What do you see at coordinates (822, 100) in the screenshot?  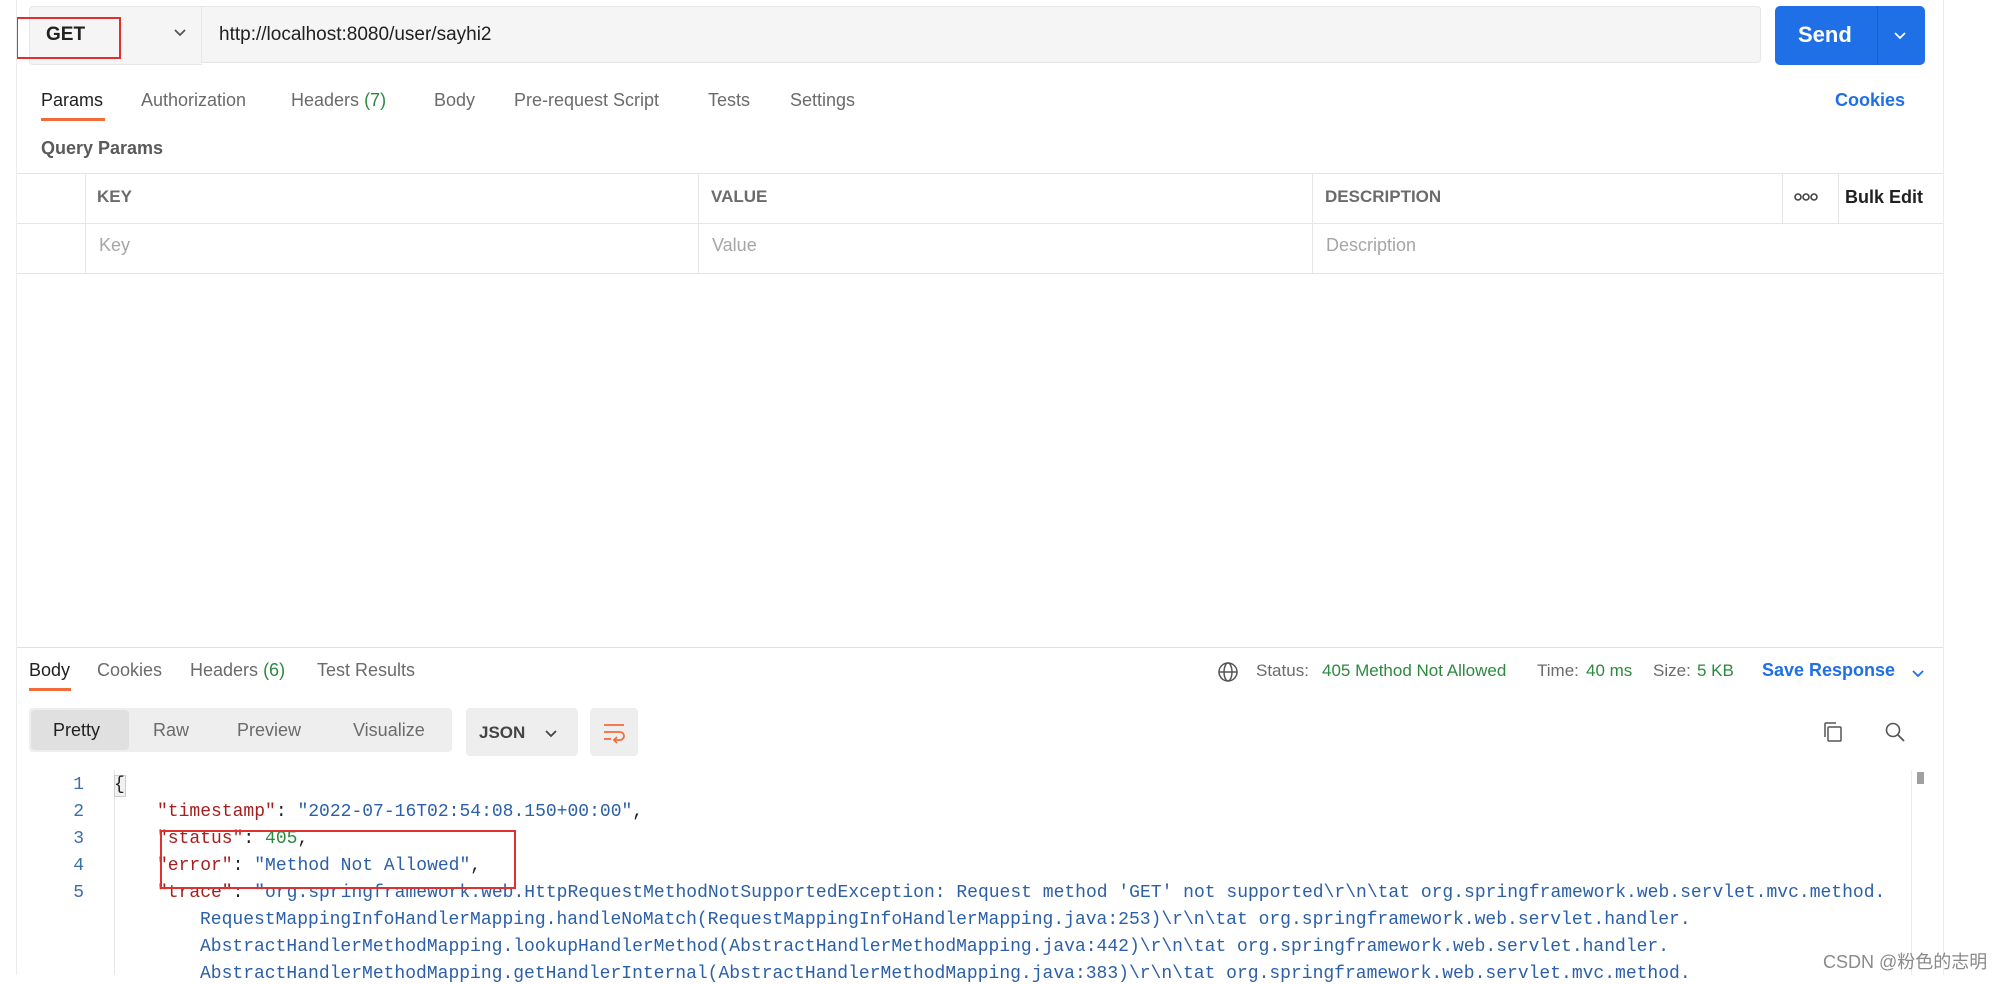 I see `tab-settings: Settings` at bounding box center [822, 100].